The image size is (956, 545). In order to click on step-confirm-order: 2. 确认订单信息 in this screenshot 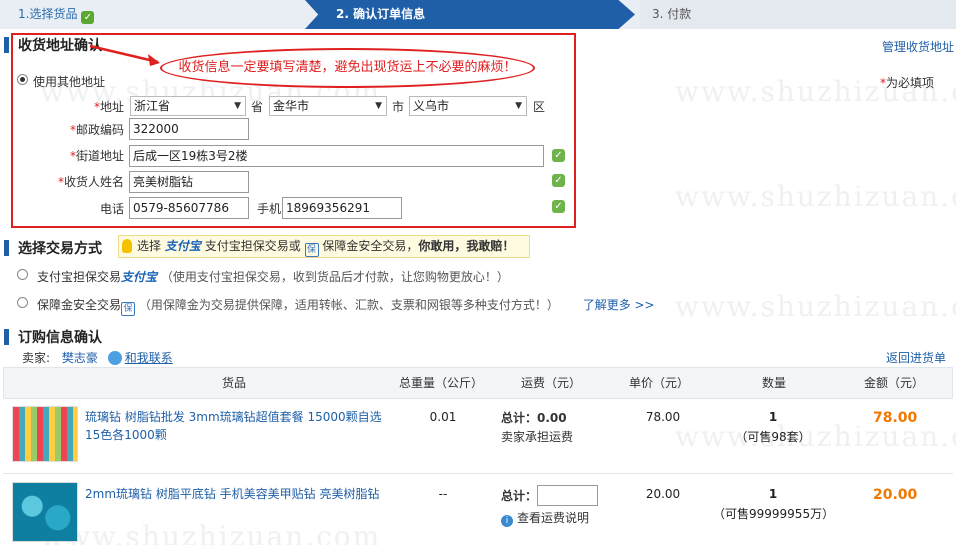, I will do `click(470, 14)`.